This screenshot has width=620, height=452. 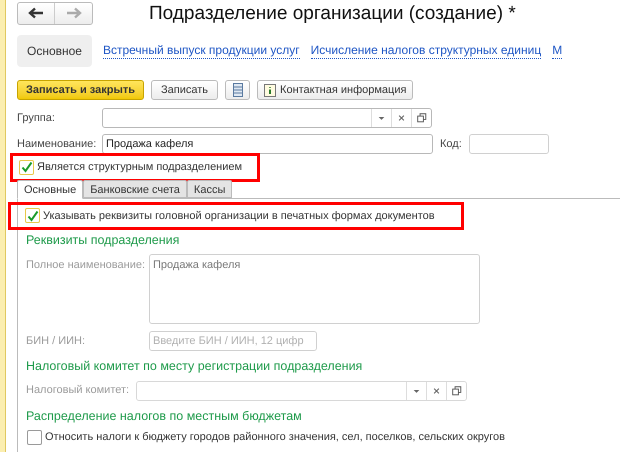 What do you see at coordinates (50, 189) in the screenshot?
I see `tab: Основные` at bounding box center [50, 189].